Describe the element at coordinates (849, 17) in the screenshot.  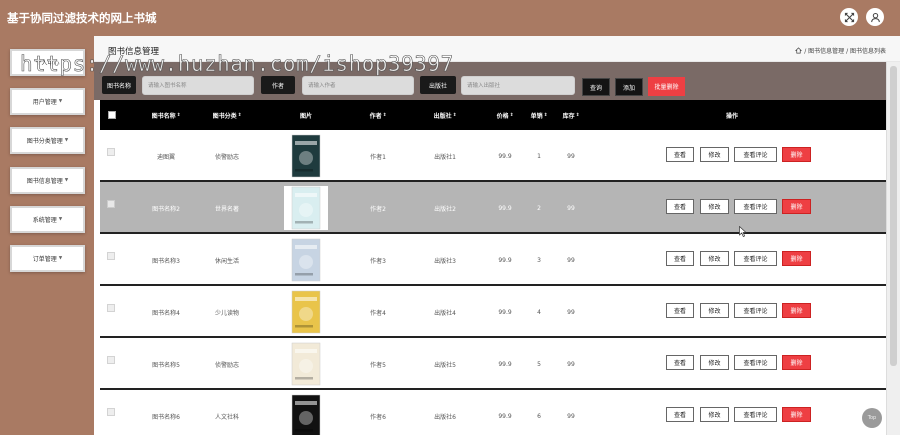
I see `fullscreen-button` at that location.